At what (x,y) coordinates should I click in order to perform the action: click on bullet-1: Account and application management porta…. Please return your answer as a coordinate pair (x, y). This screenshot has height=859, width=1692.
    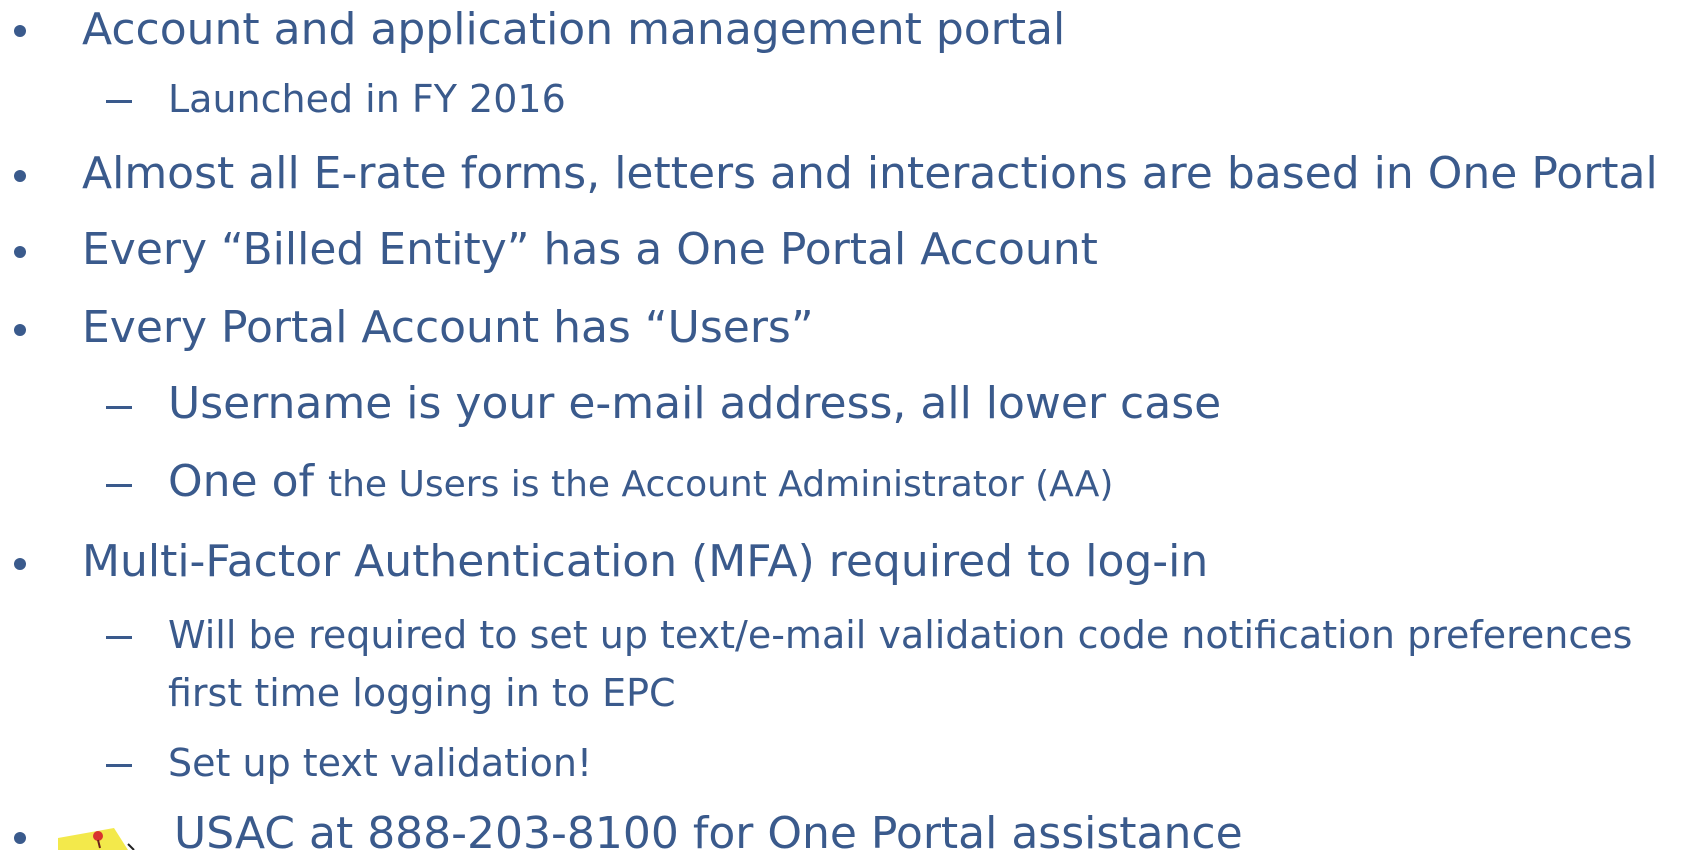
    Looking at the image, I should click on (574, 29).